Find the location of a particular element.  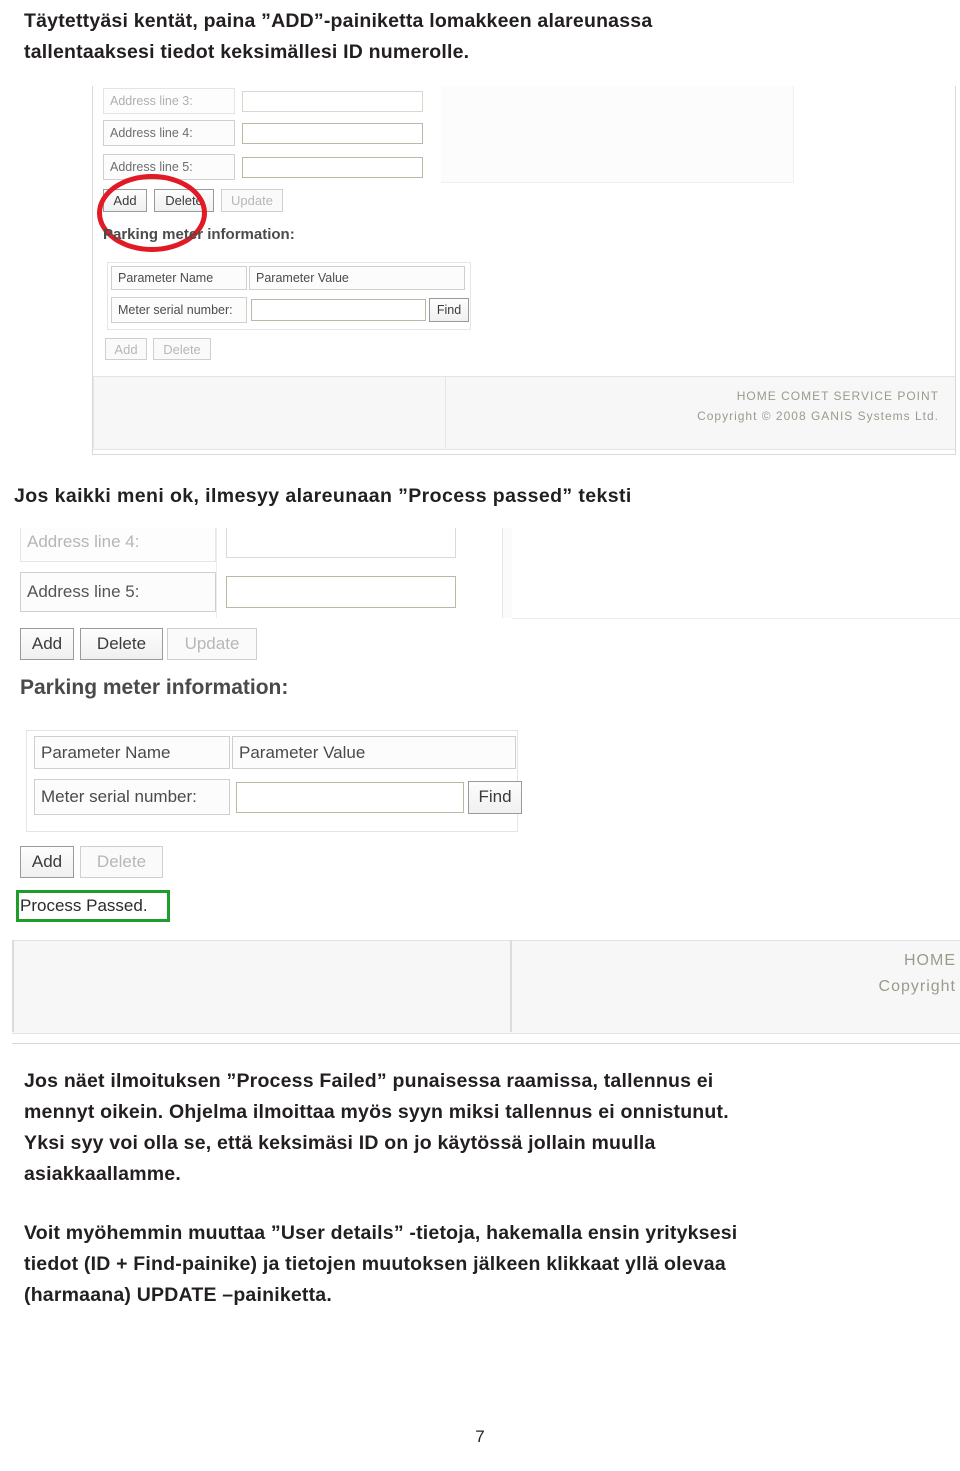

s2-address-line-5-label: Address line 5: is located at coordinates (118, 592).